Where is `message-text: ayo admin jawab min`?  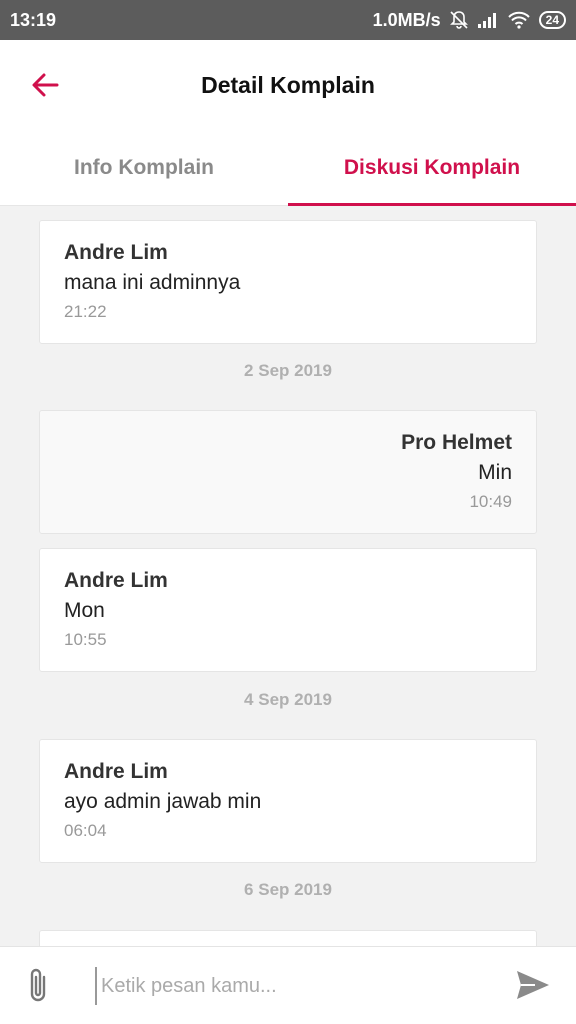 message-text: ayo admin jawab min is located at coordinates (163, 801).